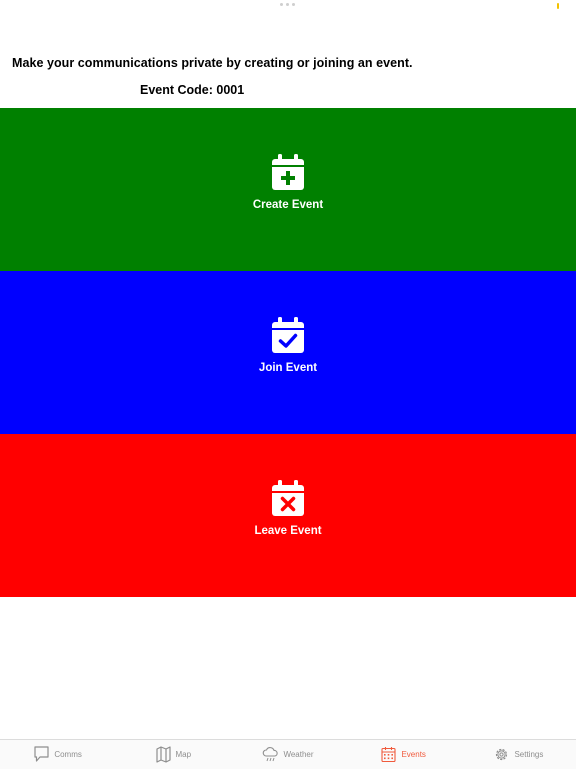 This screenshot has width=576, height=769. What do you see at coordinates (389, 755) in the screenshot?
I see `calendar-icon` at bounding box center [389, 755].